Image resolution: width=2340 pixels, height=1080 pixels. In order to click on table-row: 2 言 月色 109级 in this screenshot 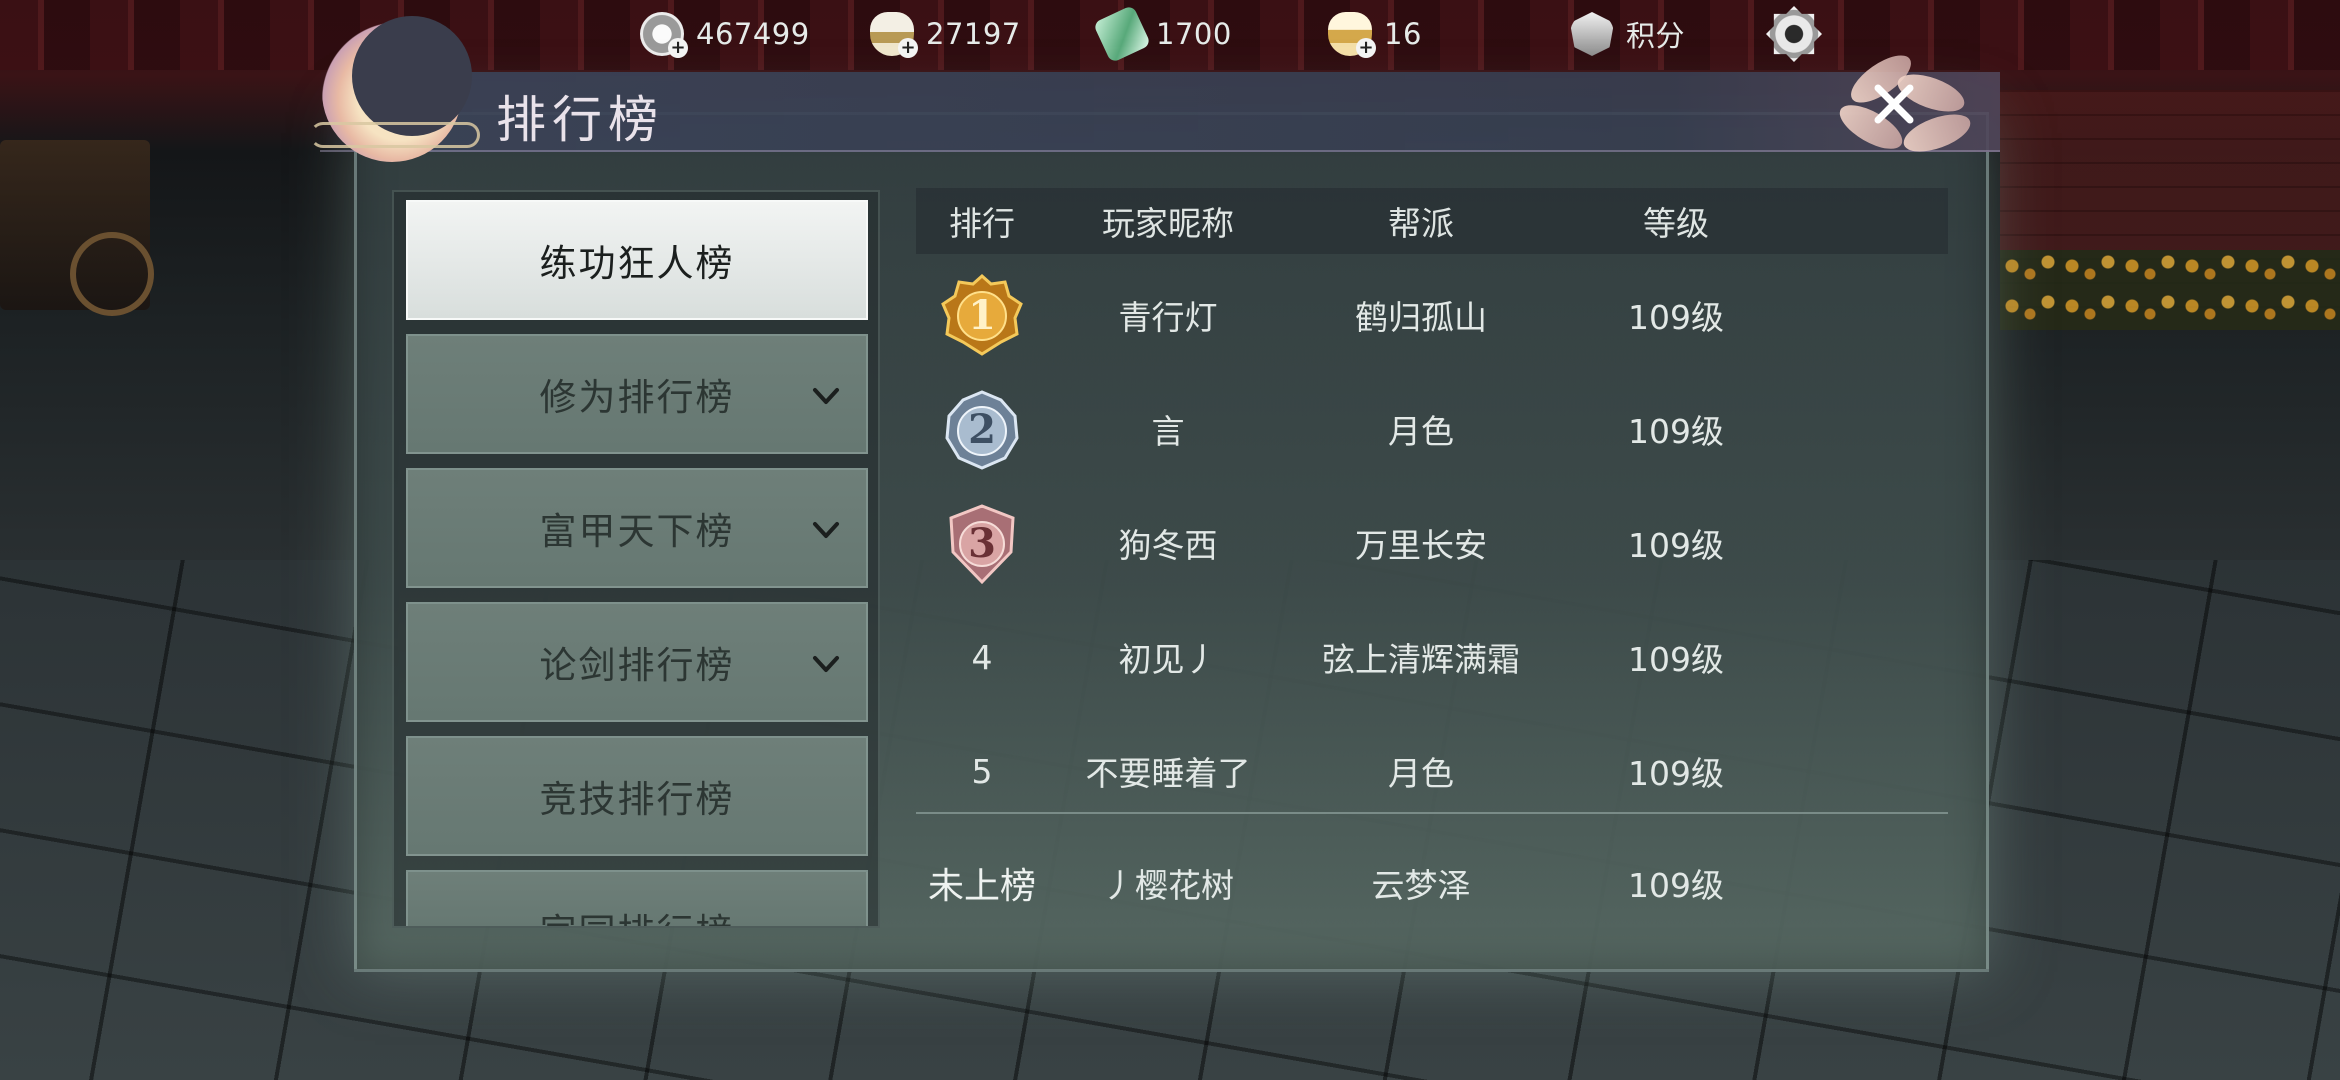, I will do `click(1432, 429)`.